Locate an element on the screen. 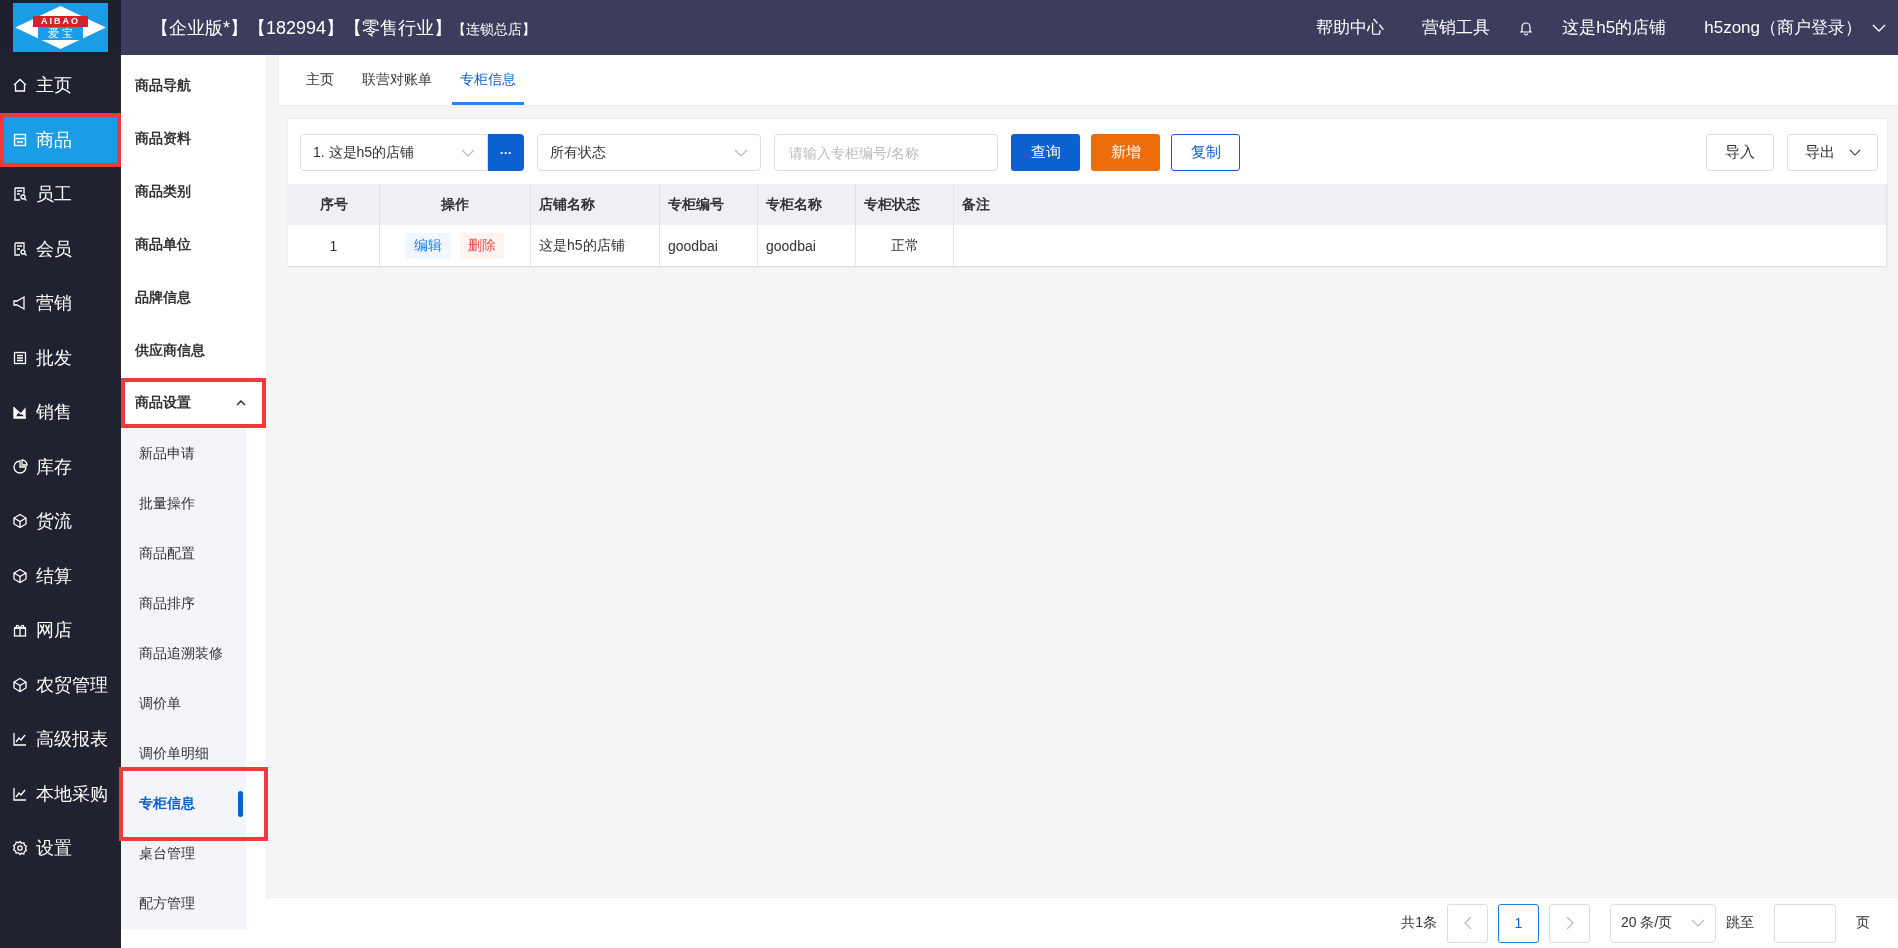 Image resolution: width=1898 pixels, height=948 pixels. chevron-left-icon is located at coordinates (1467, 923).